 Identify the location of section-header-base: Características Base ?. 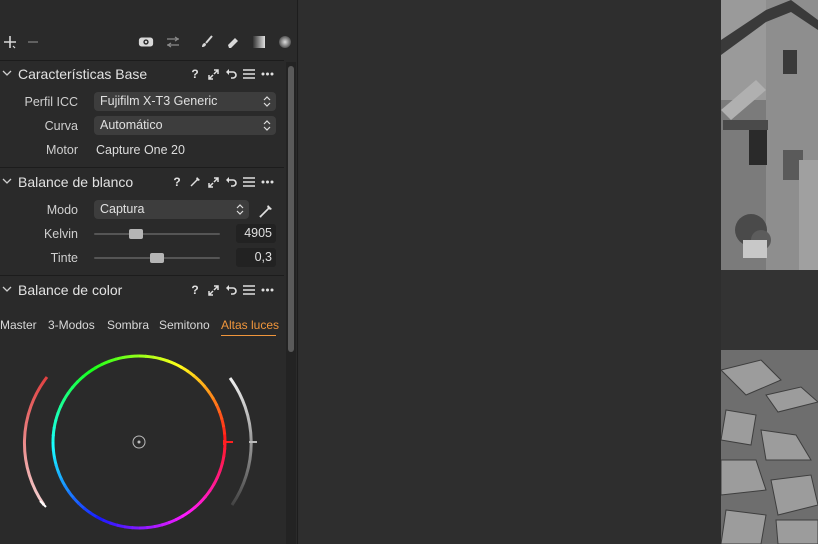
(142, 74).